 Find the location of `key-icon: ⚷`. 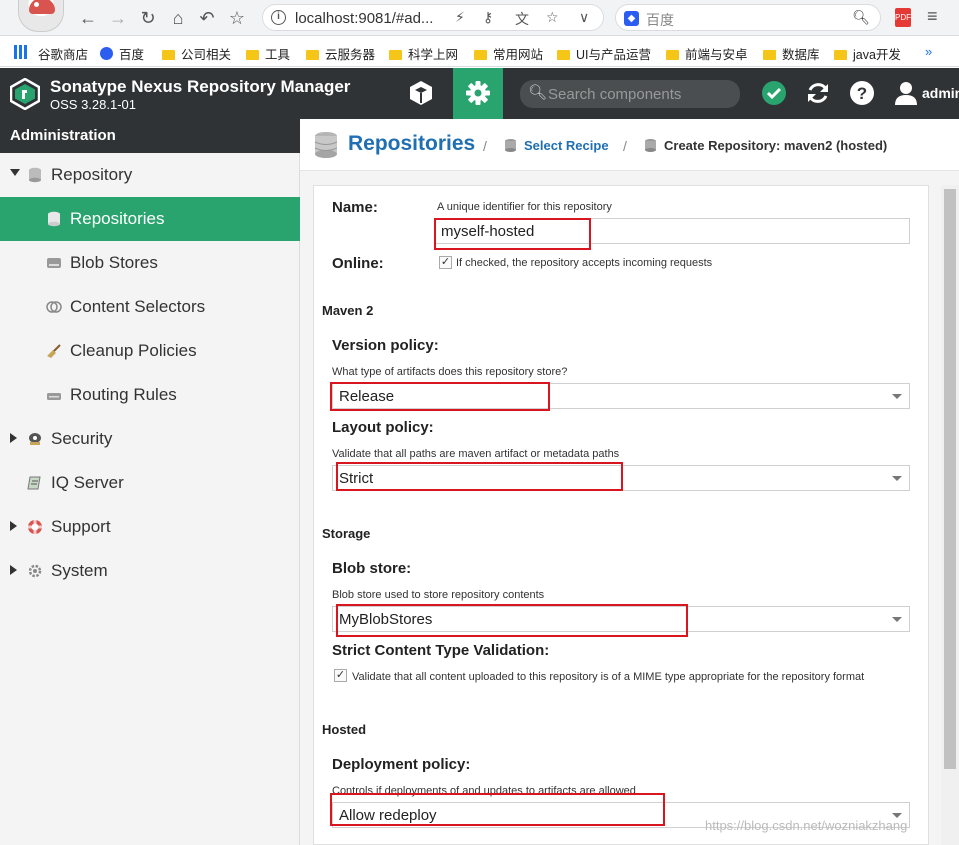

key-icon: ⚷ is located at coordinates (488, 17).